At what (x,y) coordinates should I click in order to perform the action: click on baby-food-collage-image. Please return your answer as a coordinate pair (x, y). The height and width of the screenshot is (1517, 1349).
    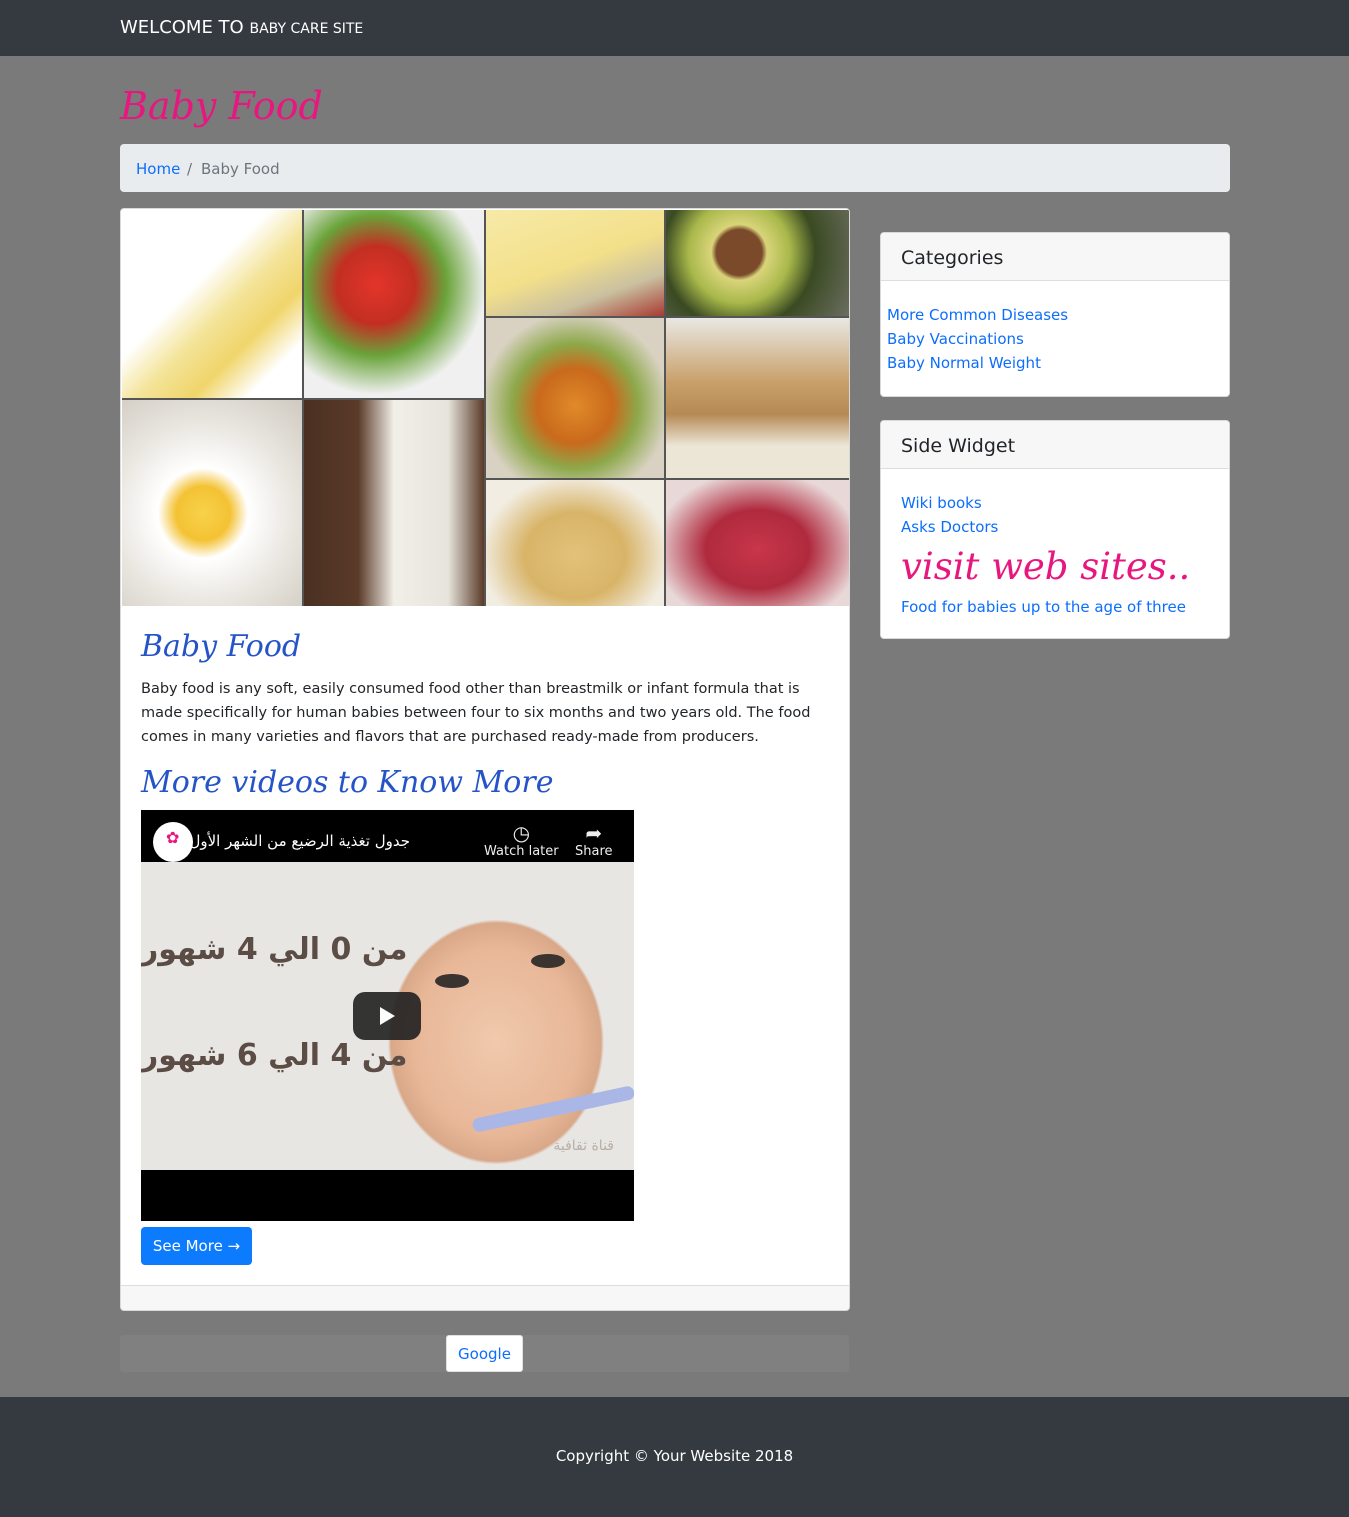
    Looking at the image, I should click on (485, 408).